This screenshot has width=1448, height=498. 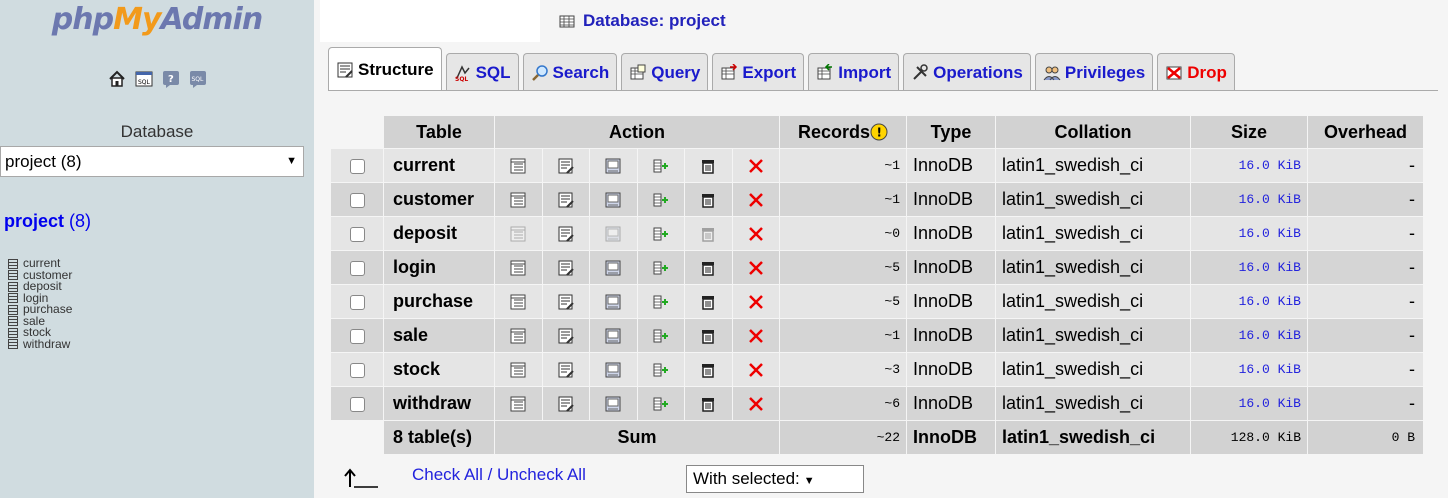 I want to click on sql-window-icon: SQL, so click(x=198, y=79).